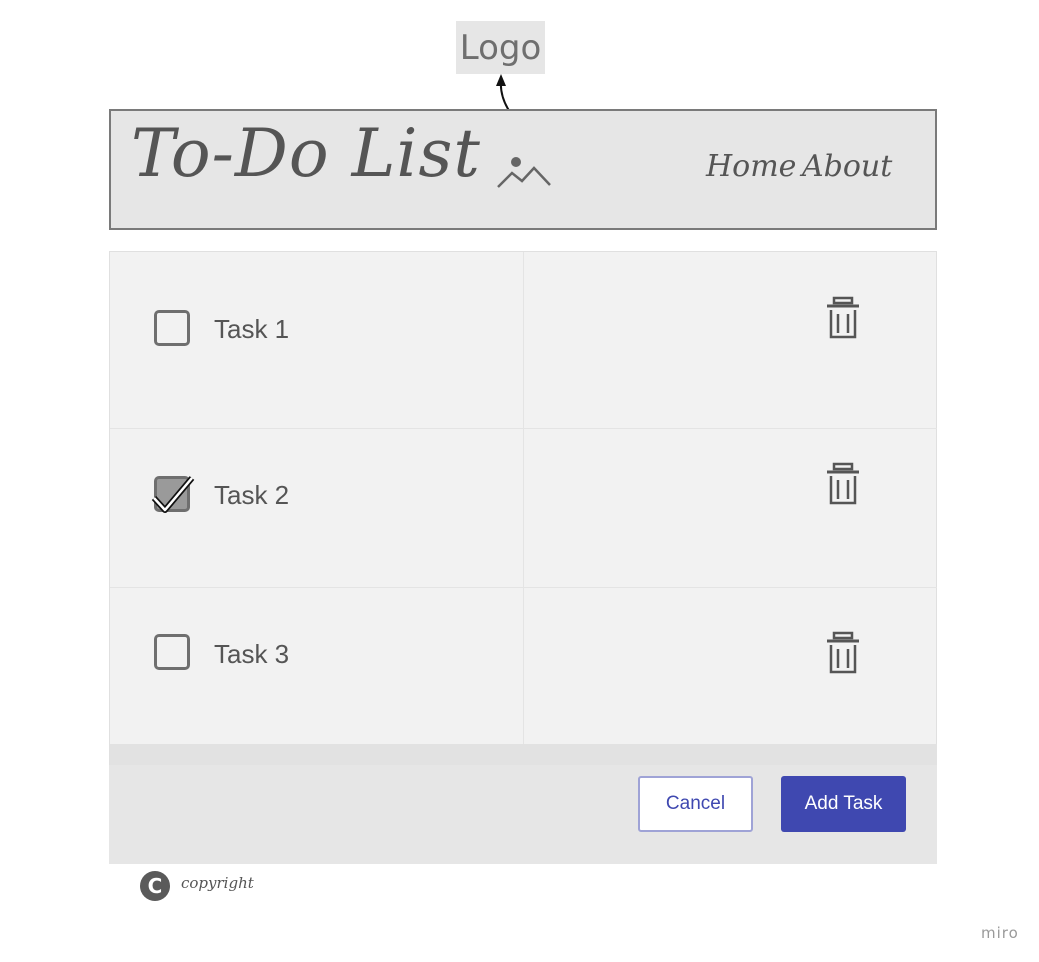 Image resolution: width=1039 pixels, height=962 pixels. Describe the element at coordinates (523, 340) in the screenshot. I see `task-row: Task 1` at that location.